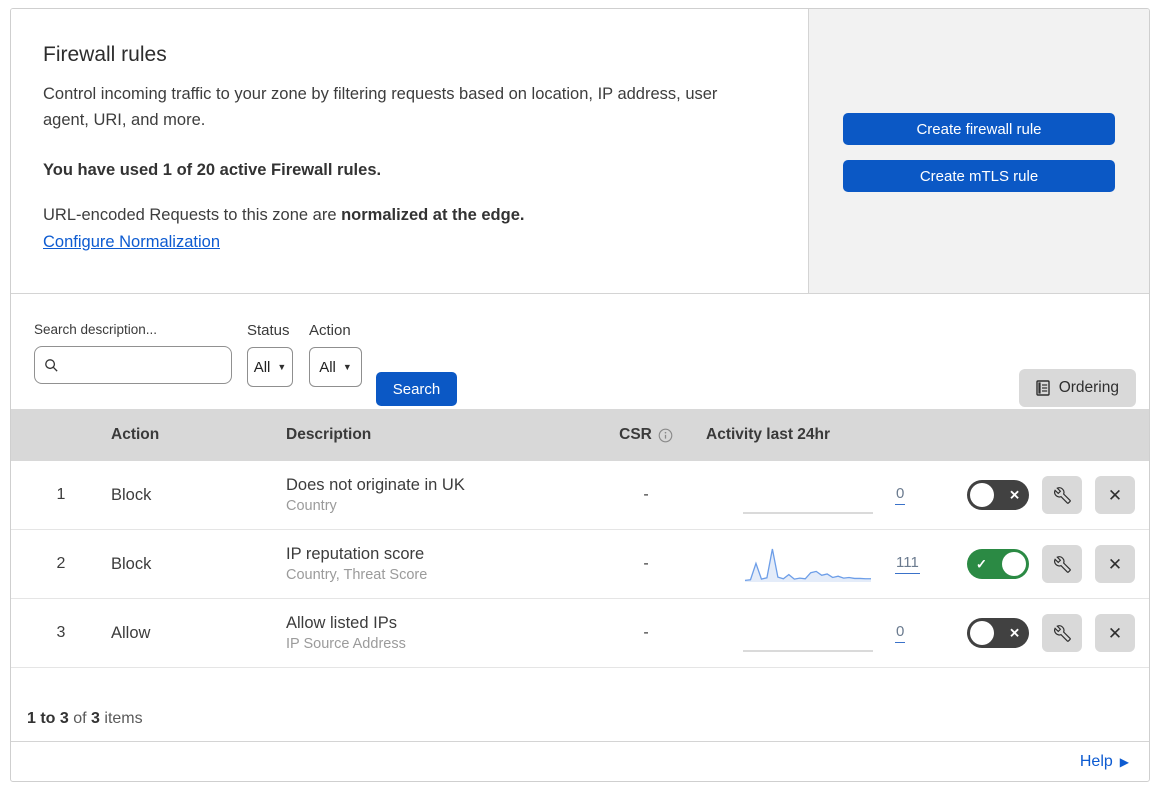 This screenshot has width=1161, height=791. Describe the element at coordinates (61, 494) in the screenshot. I see `rule-priority: 1` at that location.